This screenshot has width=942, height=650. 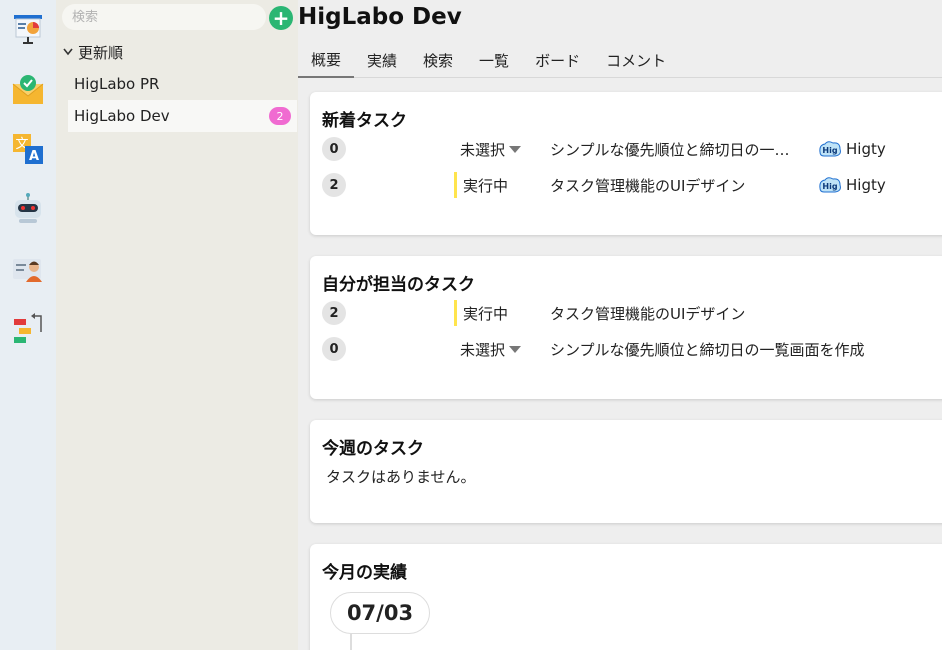 I want to click on project-item-active: HigLabo Dev 2, so click(x=182, y=116).